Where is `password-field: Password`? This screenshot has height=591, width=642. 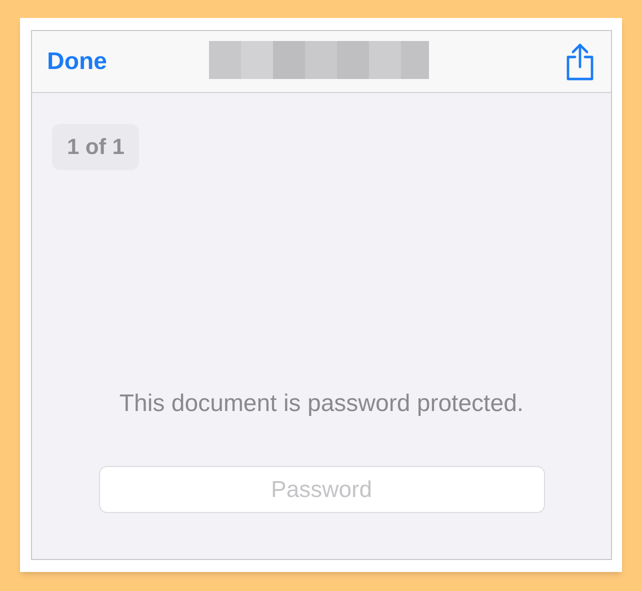
password-field: Password is located at coordinates (321, 489).